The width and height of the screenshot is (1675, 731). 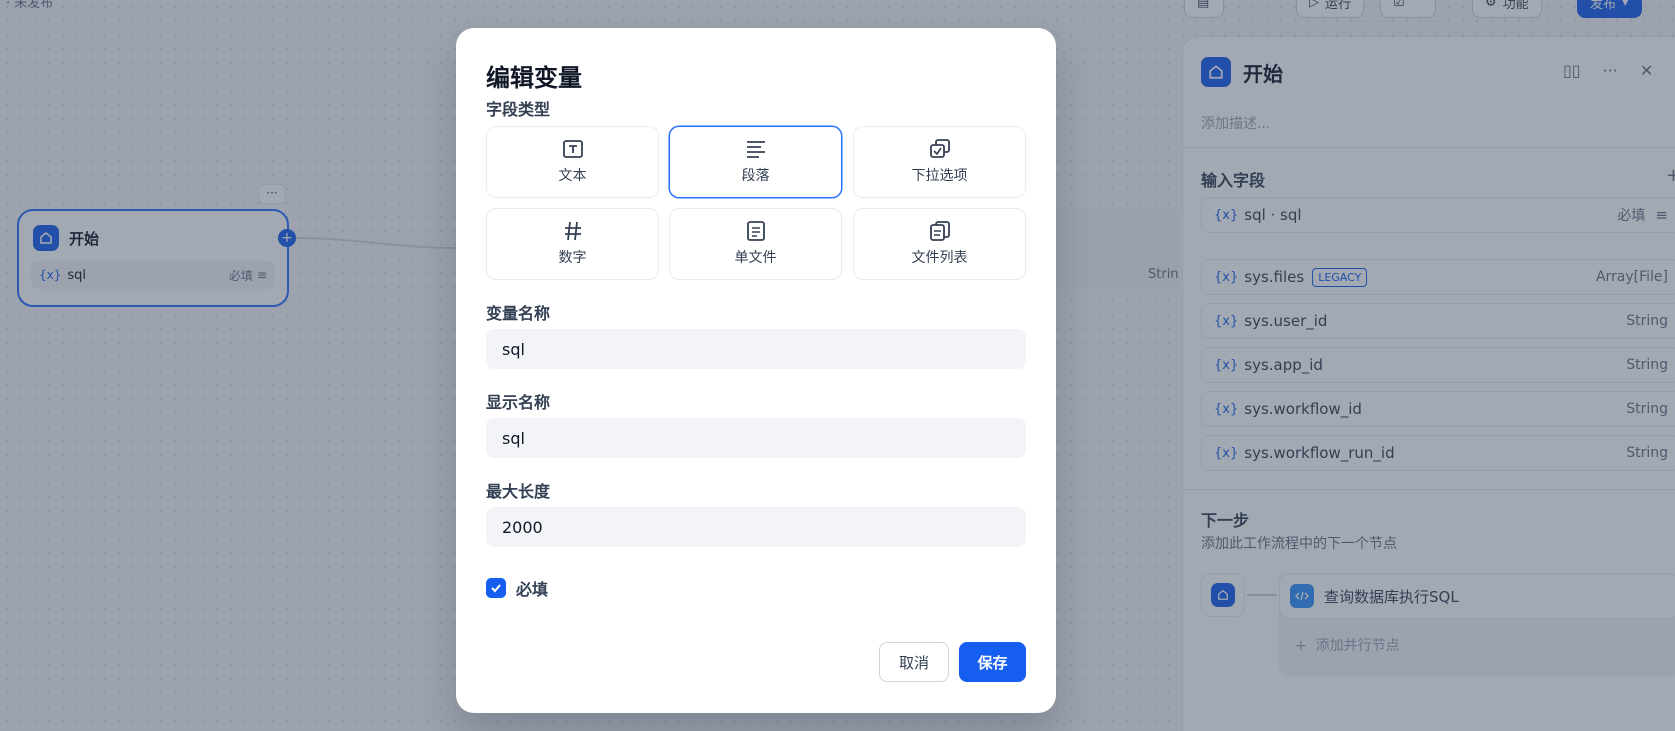 What do you see at coordinates (755, 176) in the screenshot?
I see `type-card-label: 段落` at bounding box center [755, 176].